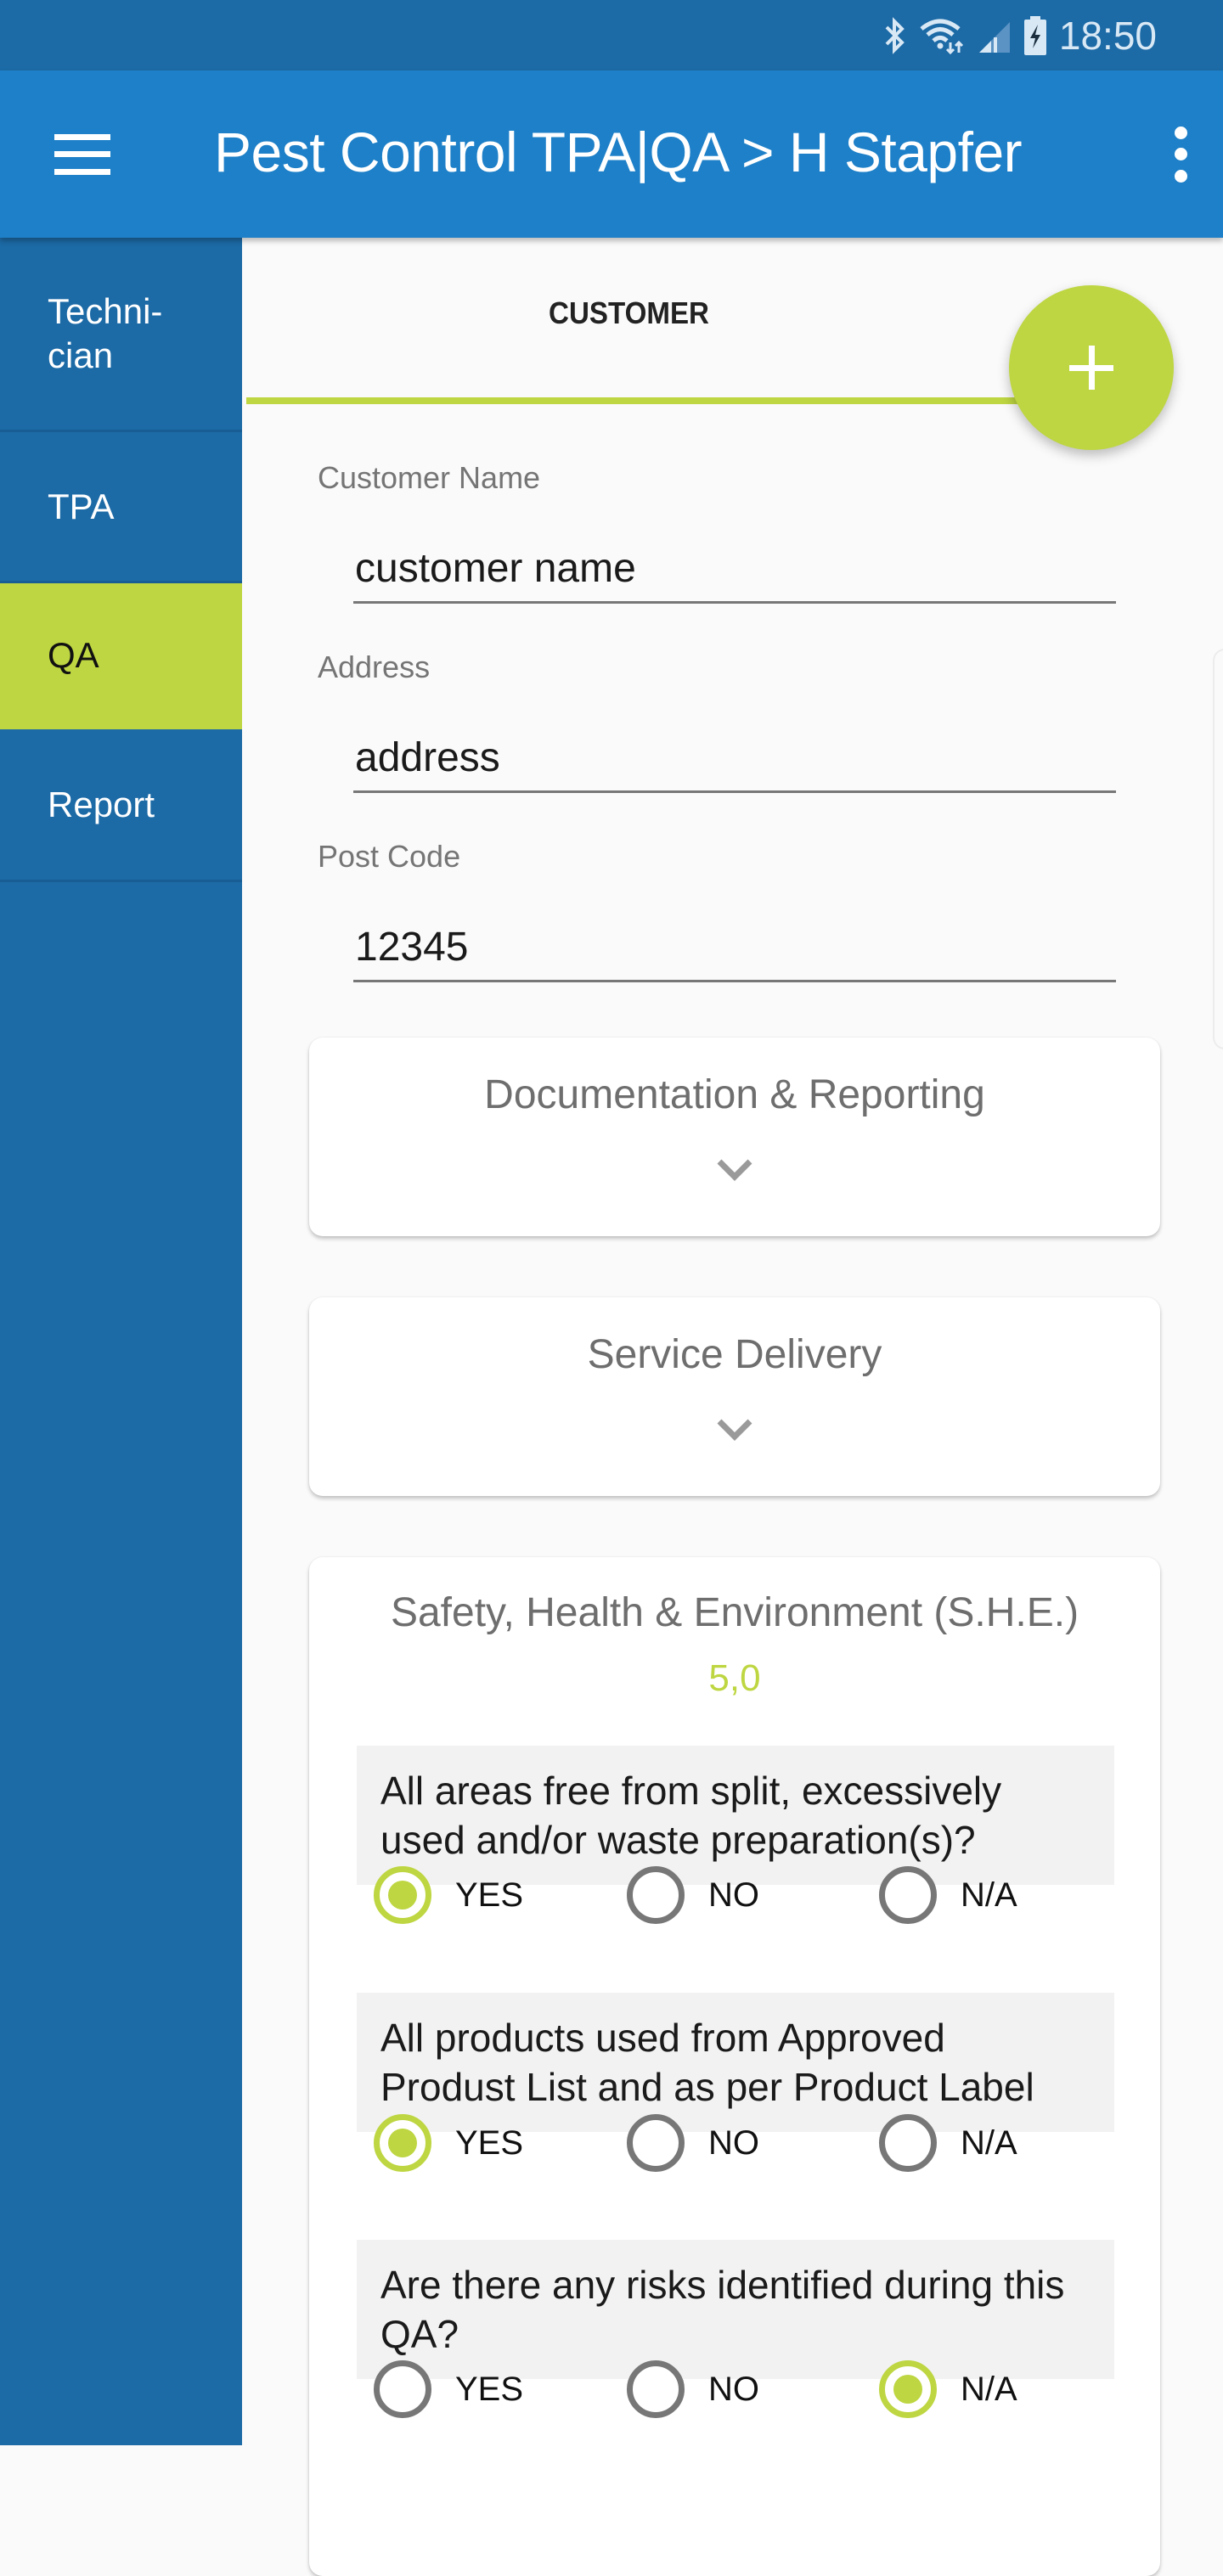  Describe the element at coordinates (1180, 155) in the screenshot. I see `more-vert-icon` at that location.